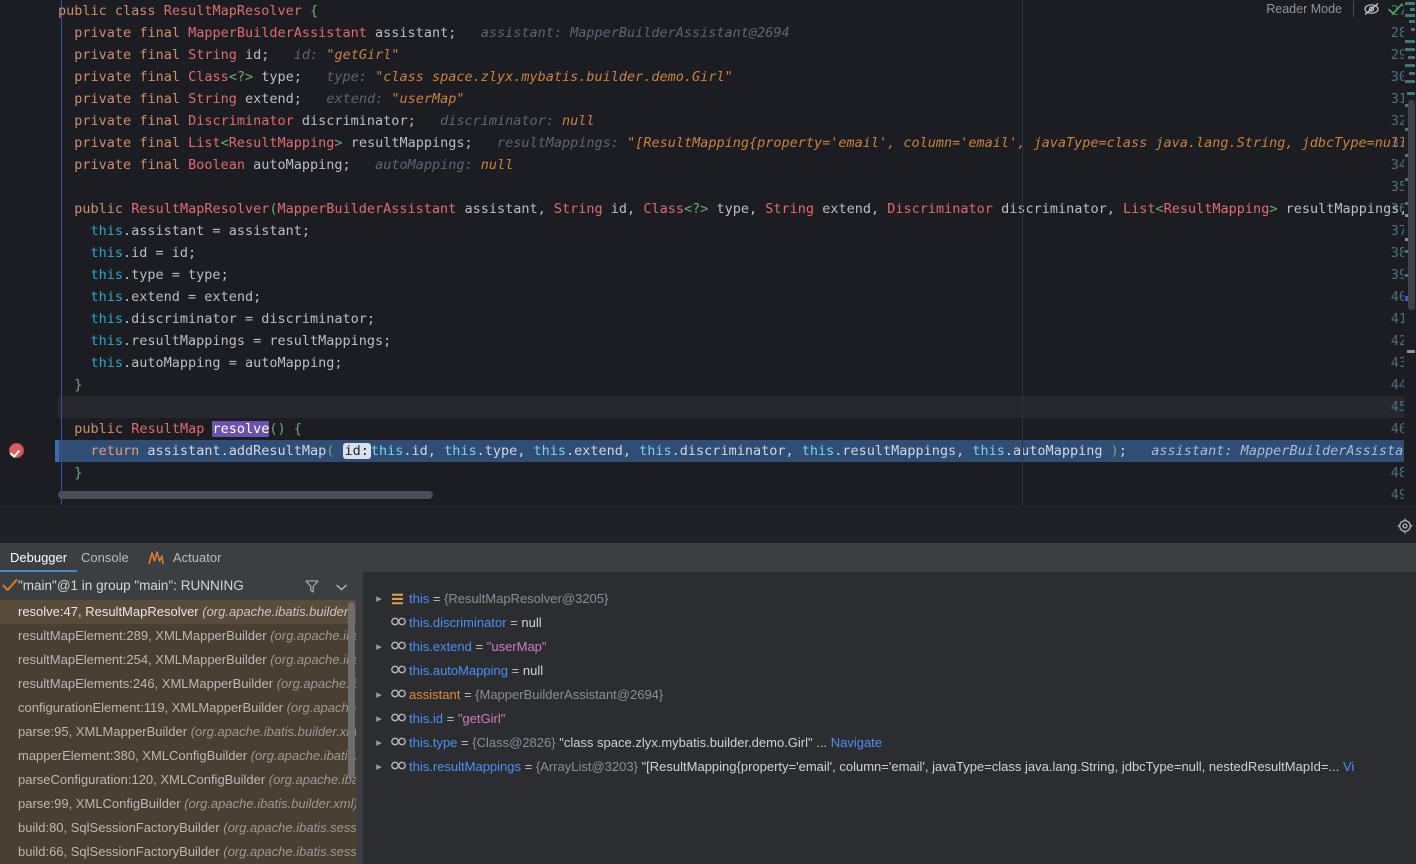 The width and height of the screenshot is (1416, 864). What do you see at coordinates (293, 827) in the screenshot?
I see `frame-package: (org.apache.ibatis.session)` at bounding box center [293, 827].